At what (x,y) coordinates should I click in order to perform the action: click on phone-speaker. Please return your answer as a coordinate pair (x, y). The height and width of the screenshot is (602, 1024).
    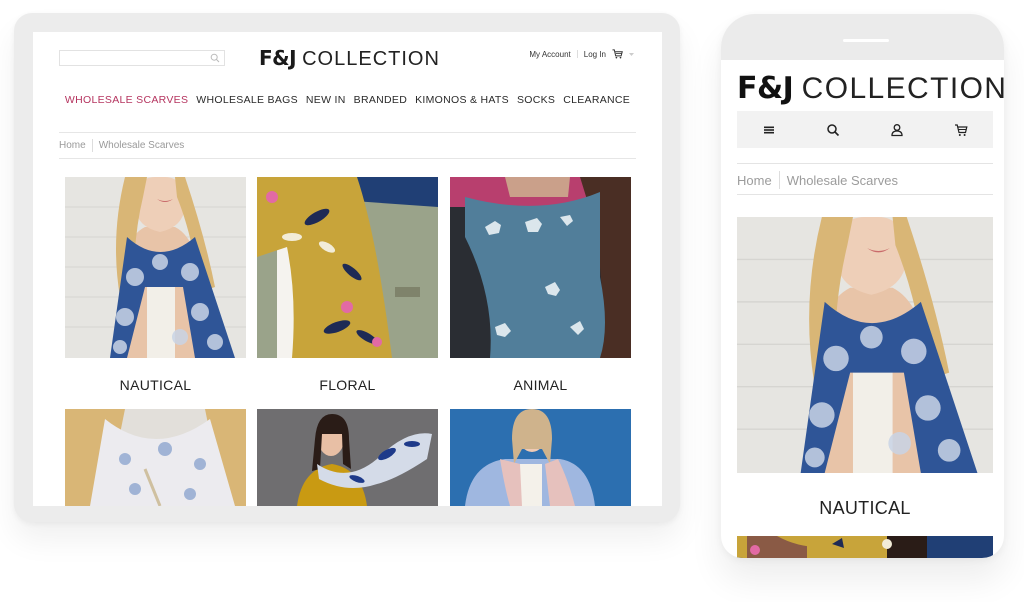
    Looking at the image, I should click on (866, 40).